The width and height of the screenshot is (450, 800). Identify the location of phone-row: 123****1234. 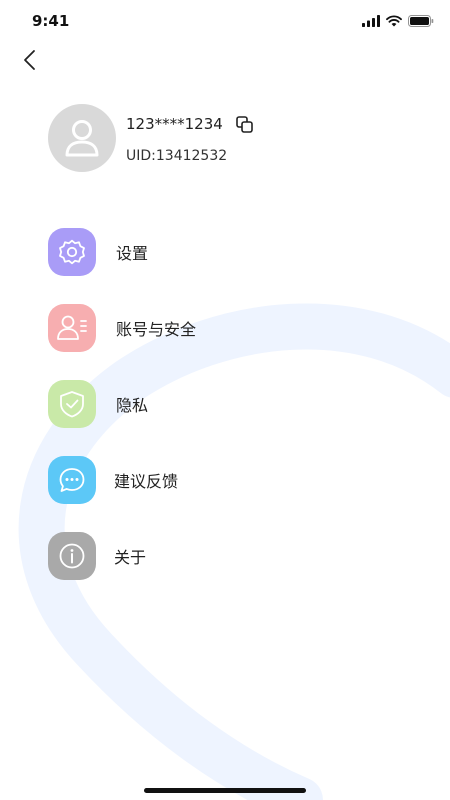
(190, 124).